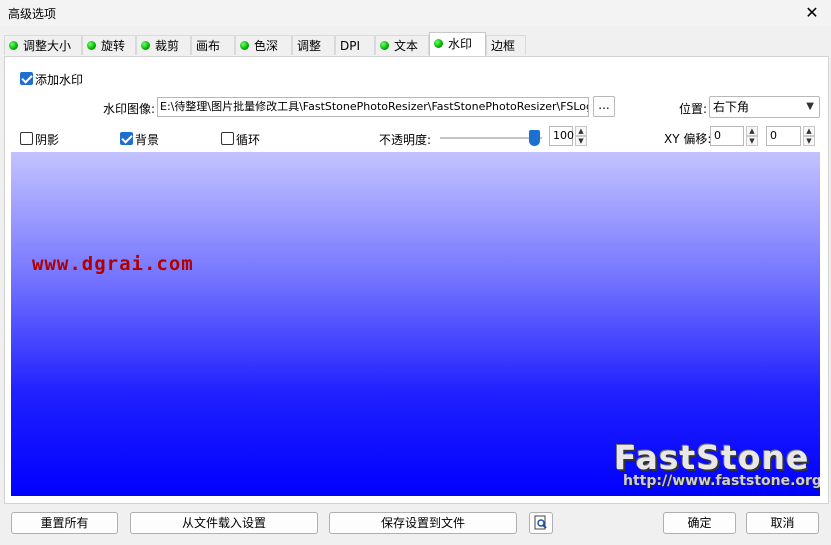 This screenshot has height=545, width=831. I want to click on tab-adjust: 调整, so click(313, 45).